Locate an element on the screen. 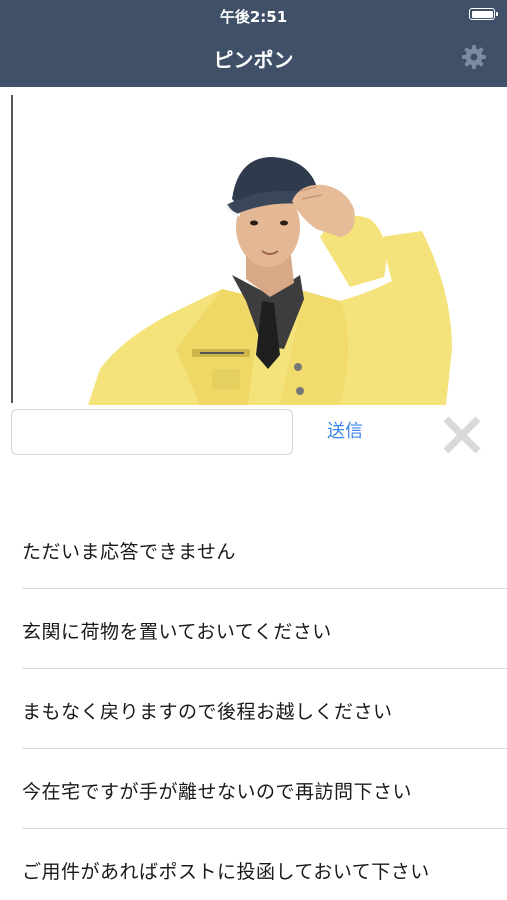  quick-reply-item: 玄関に荷物を置いておいてください is located at coordinates (264, 629).